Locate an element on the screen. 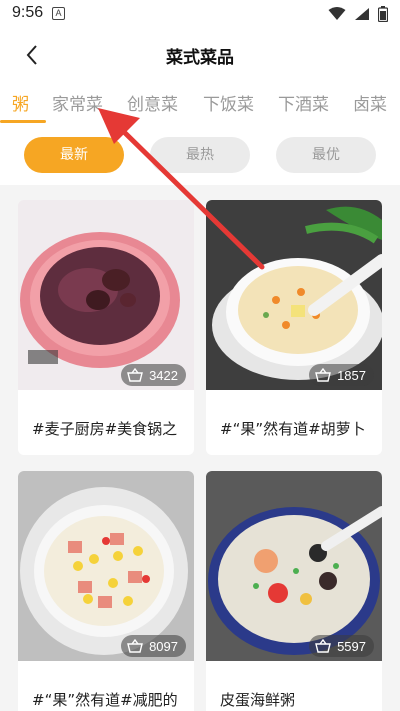  recipe-caption: 皮蛋海鲜粥 is located at coordinates (258, 700).